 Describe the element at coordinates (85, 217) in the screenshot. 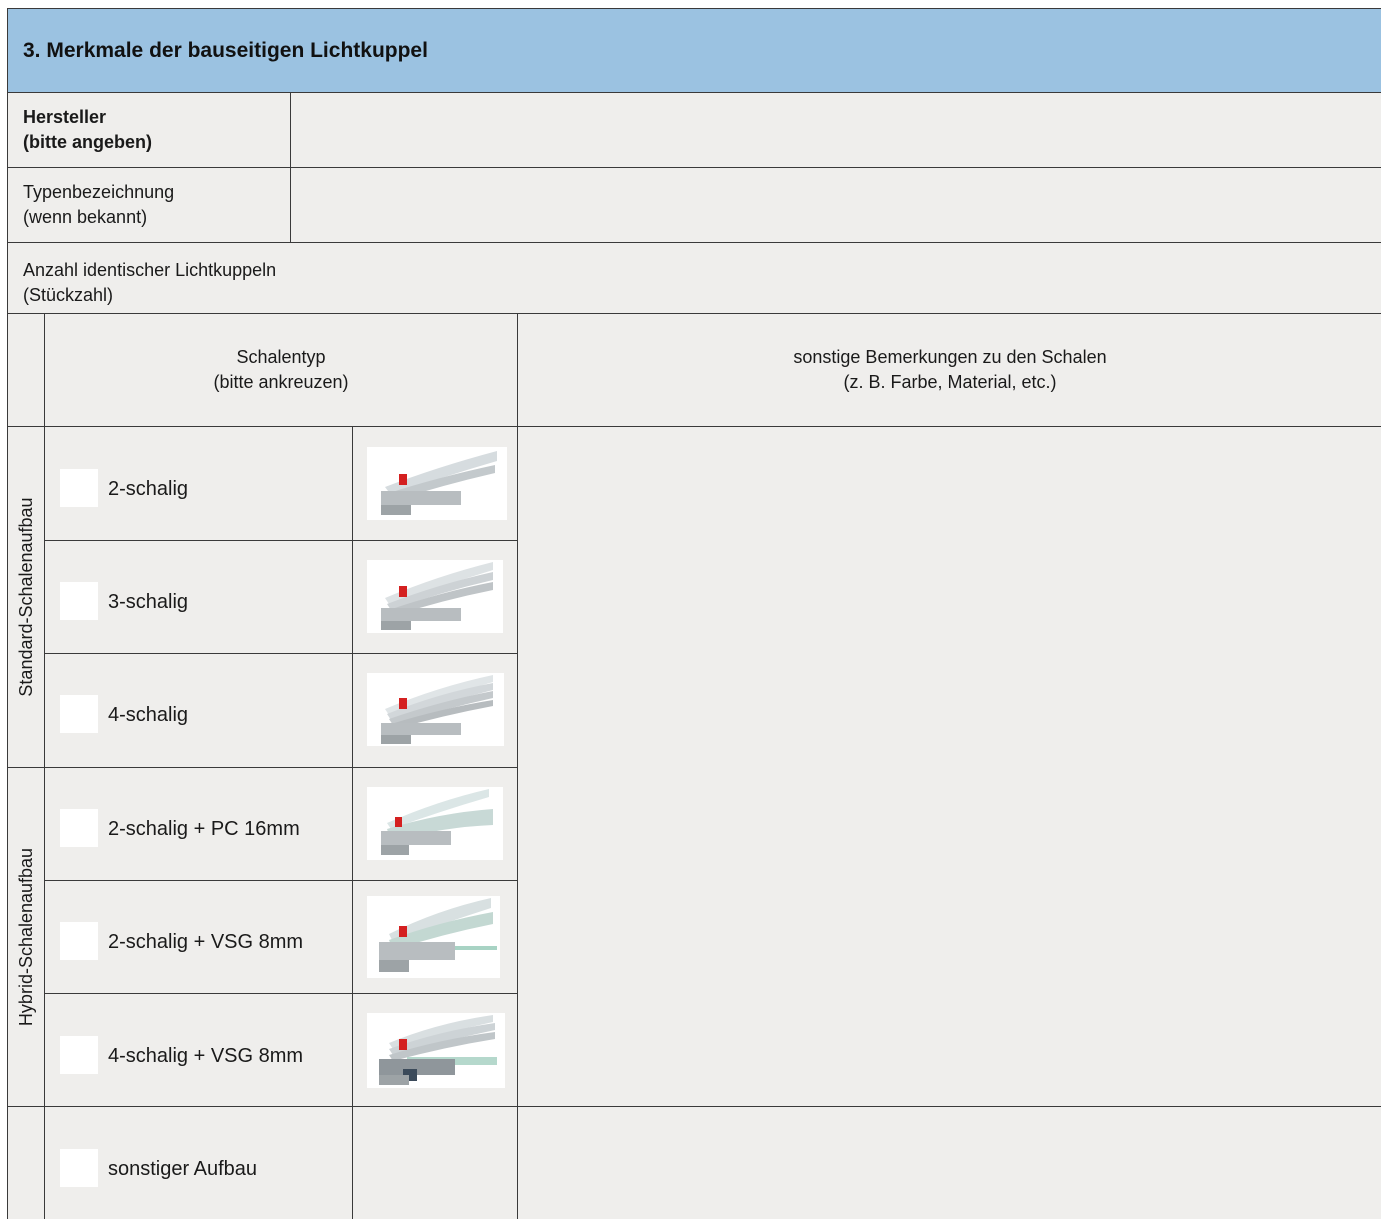

I see `type-designation-label-line2: (wenn bekannt)` at that location.